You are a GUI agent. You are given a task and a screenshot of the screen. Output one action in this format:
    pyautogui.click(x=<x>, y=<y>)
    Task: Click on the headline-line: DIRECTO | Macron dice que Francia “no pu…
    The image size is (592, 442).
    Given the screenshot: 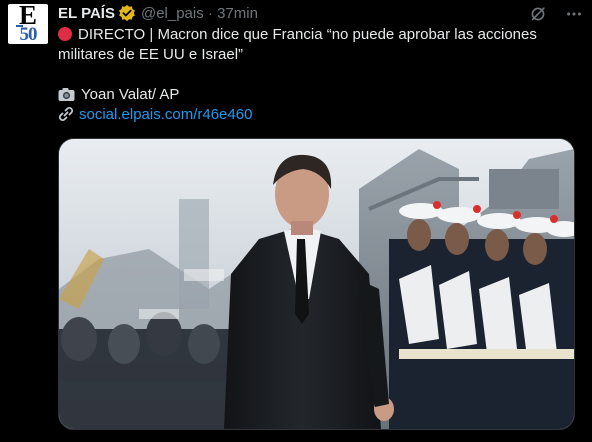 What is the action you would take?
    pyautogui.click(x=318, y=35)
    